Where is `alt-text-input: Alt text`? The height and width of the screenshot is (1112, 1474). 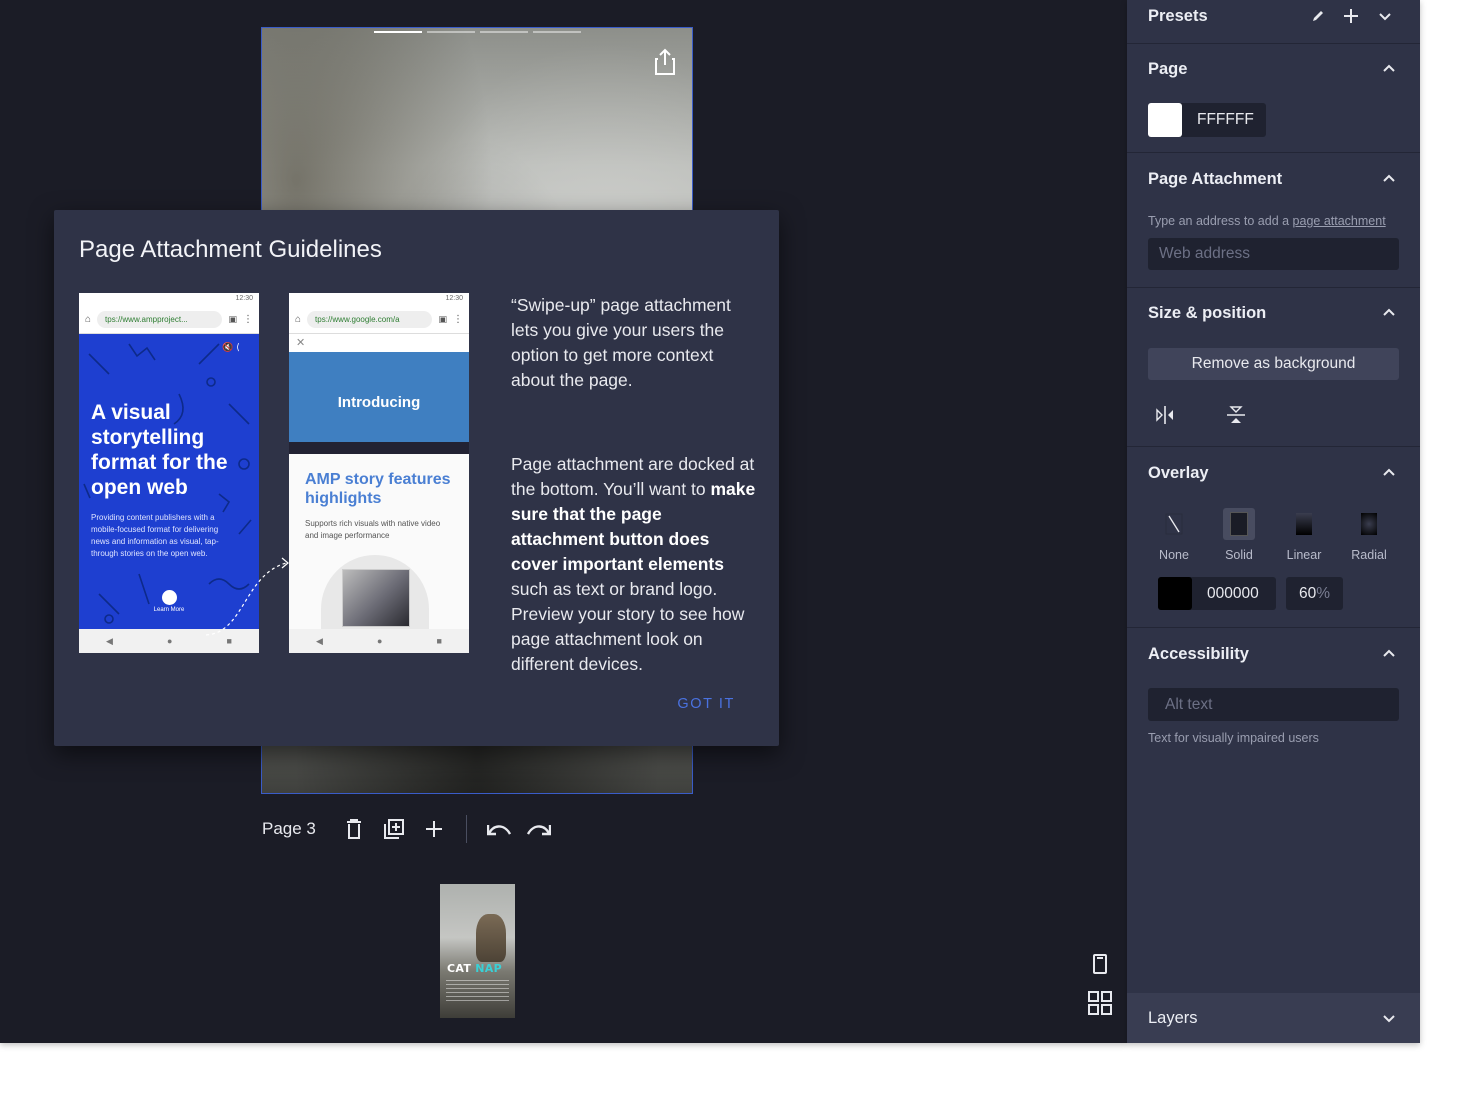 alt-text-input: Alt text is located at coordinates (1273, 704).